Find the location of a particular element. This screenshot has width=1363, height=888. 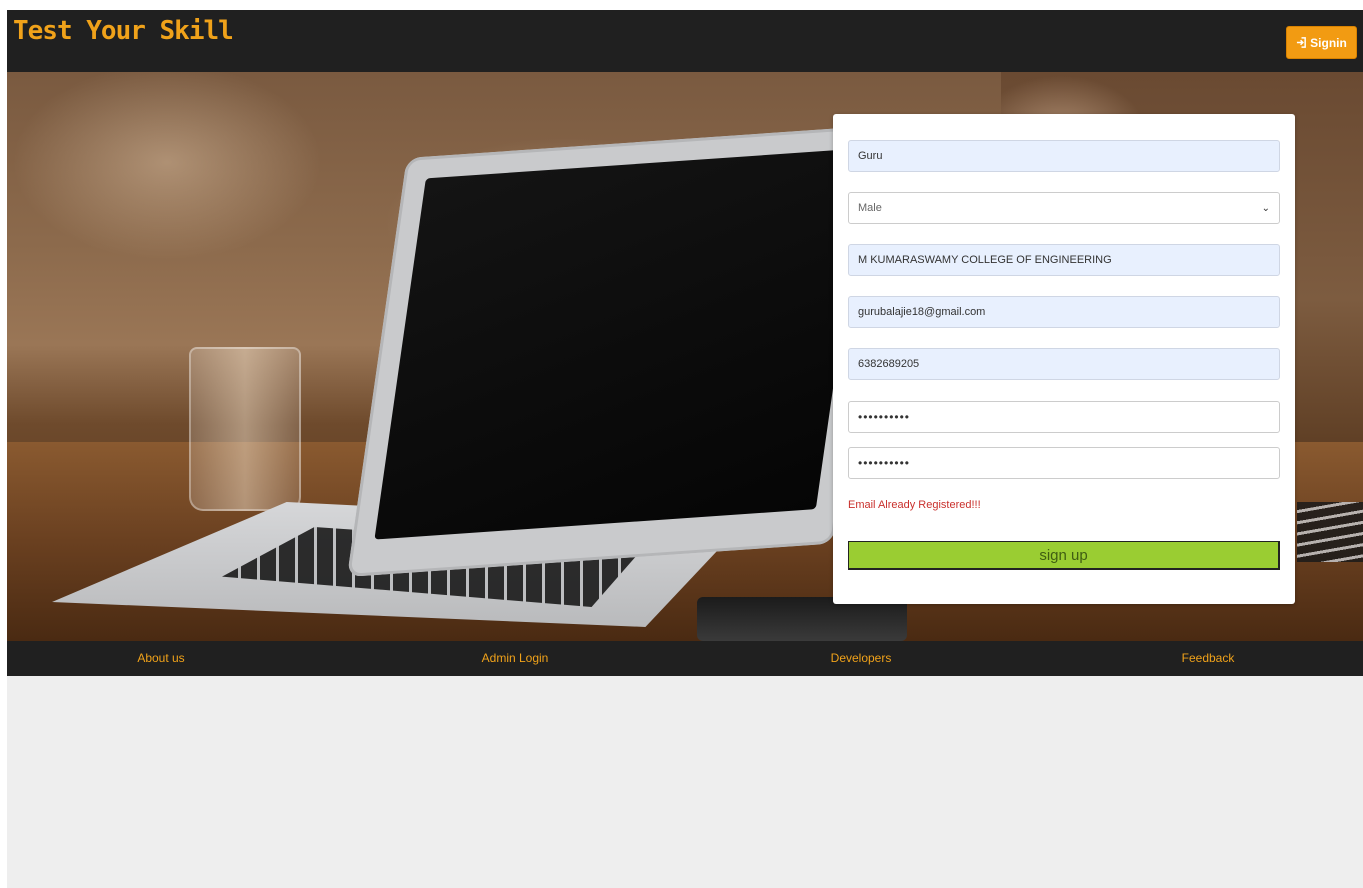

footer-nav: About us Admin Login Developers Feedback is located at coordinates (685, 658).